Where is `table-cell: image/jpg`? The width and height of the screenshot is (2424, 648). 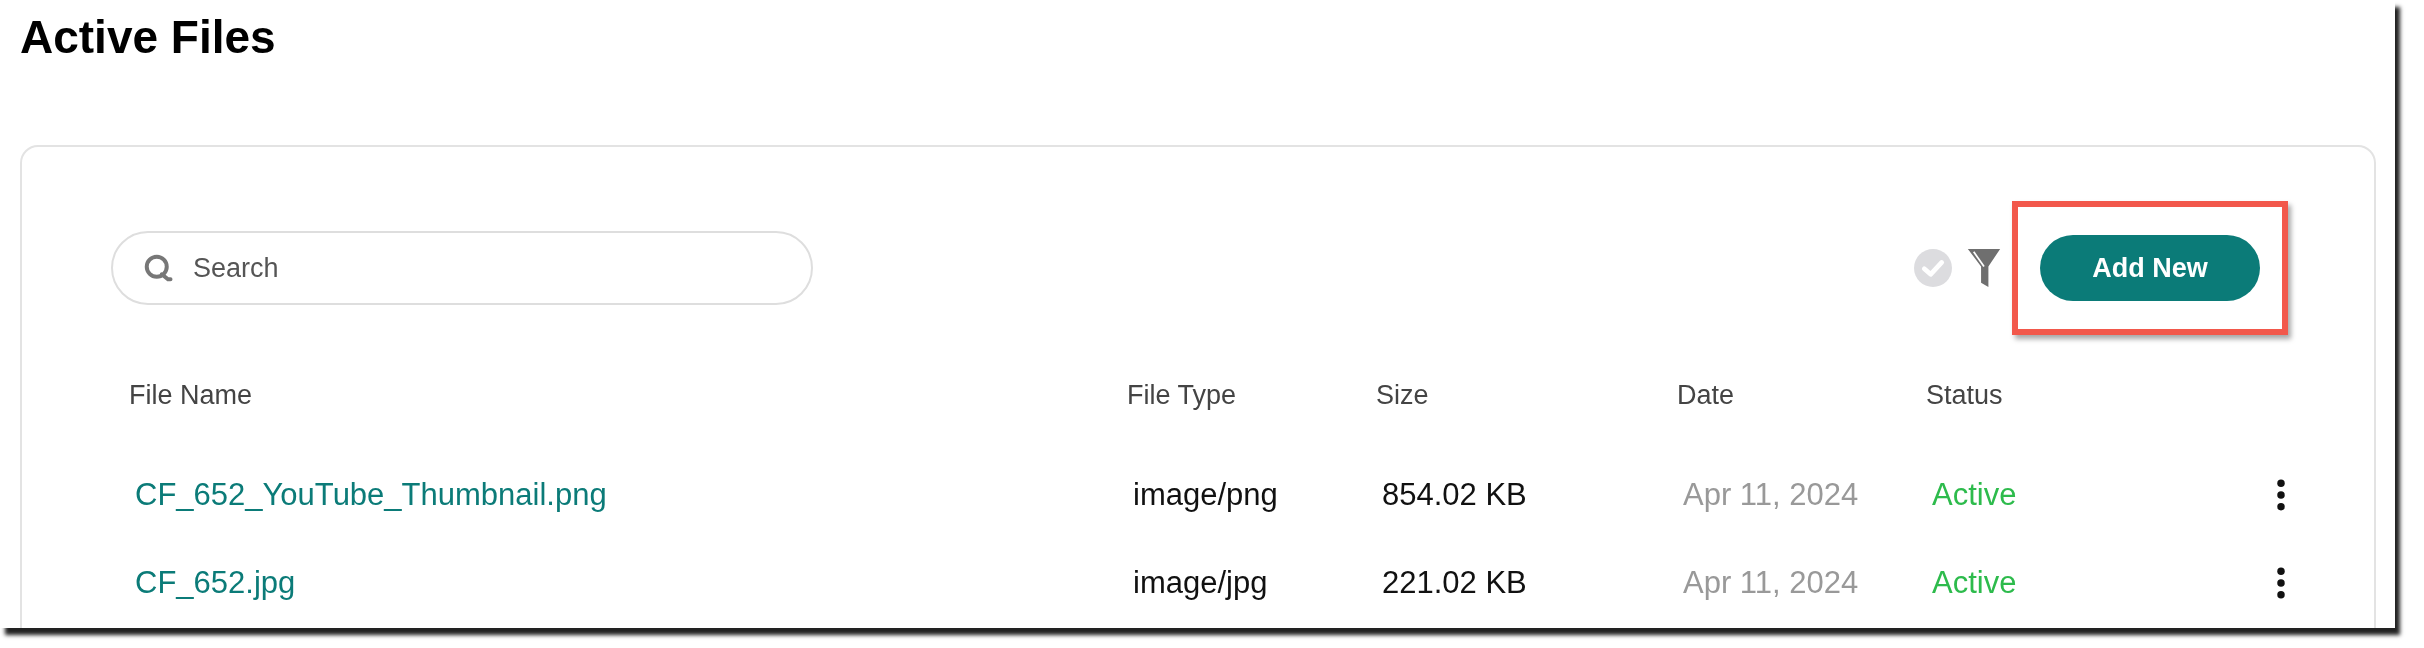
table-cell: image/jpg is located at coordinates (1200, 583).